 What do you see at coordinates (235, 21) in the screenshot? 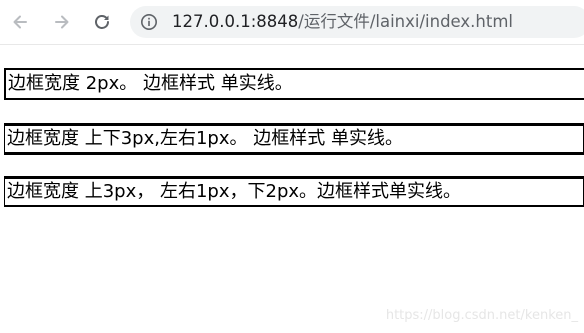
I see `url-host: 127.0.0.1:8848` at bounding box center [235, 21].